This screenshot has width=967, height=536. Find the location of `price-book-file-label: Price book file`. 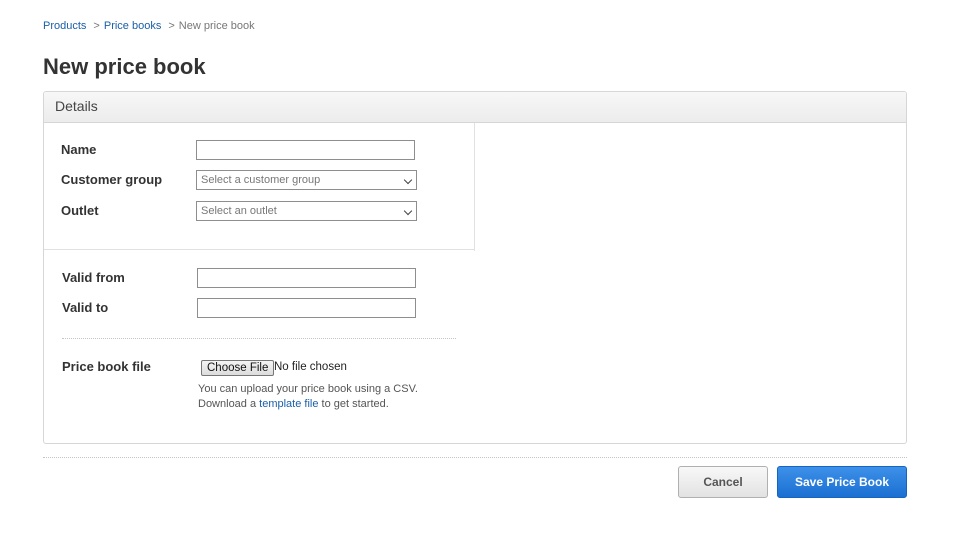

price-book-file-label: Price book file is located at coordinates (106, 366).